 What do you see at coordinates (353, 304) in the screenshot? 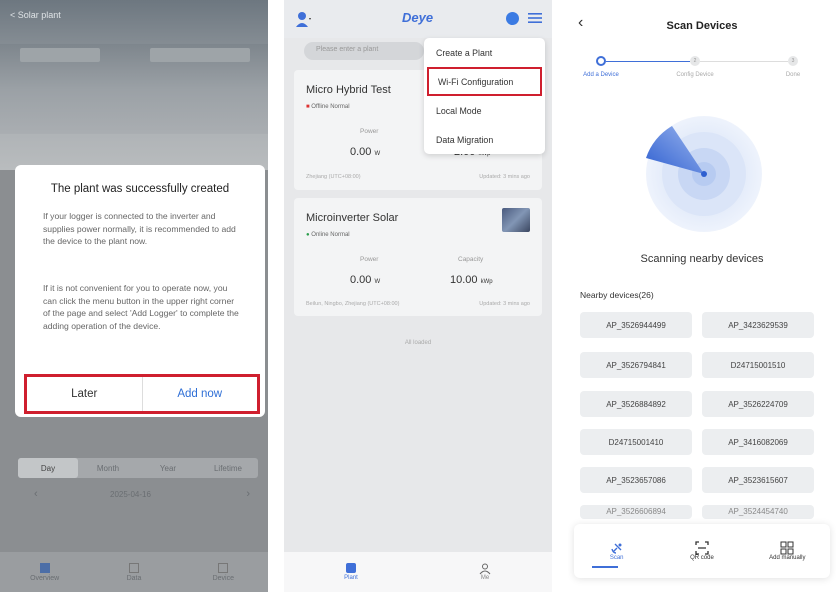
I see `plant-location: Beilun, Ningbo, Zhejiang (UTC+08:00)` at bounding box center [353, 304].